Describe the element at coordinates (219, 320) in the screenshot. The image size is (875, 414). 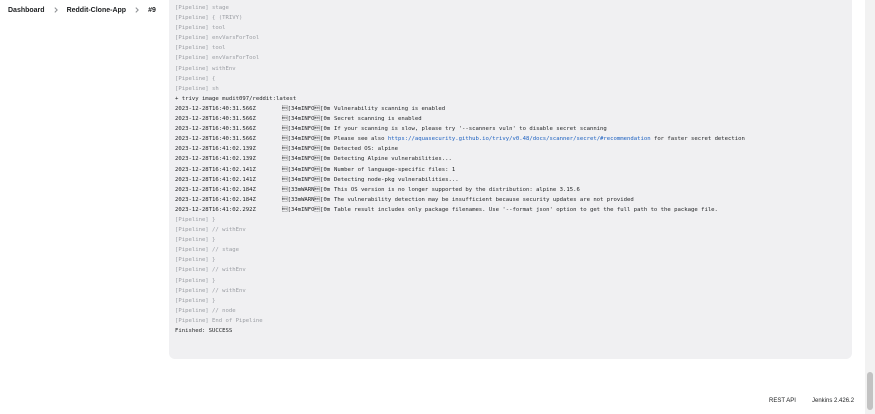
I see `console-line: [Pipeline] End of Pipeline` at that location.